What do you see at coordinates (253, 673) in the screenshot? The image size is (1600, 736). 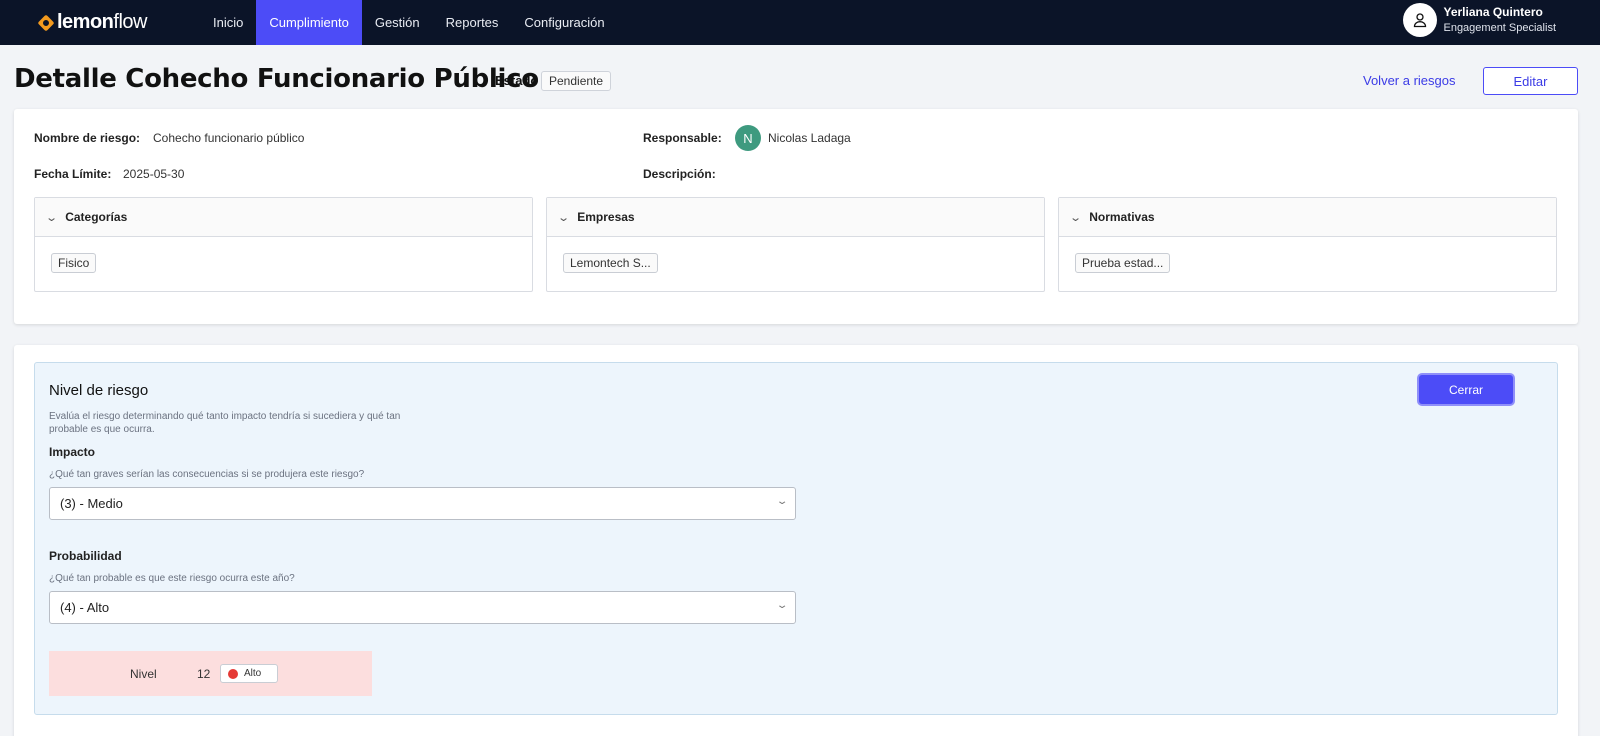 I see `level-badge-text: Alto` at bounding box center [253, 673].